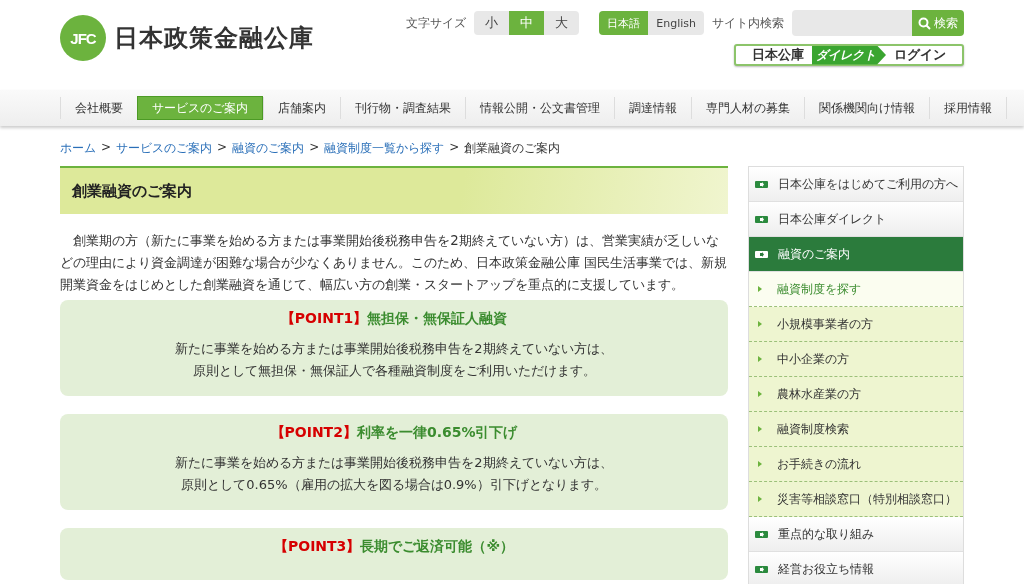 This screenshot has height=584, width=1024. What do you see at coordinates (856, 394) in the screenshot?
I see `sidebar-item: 農林水産業の方` at bounding box center [856, 394].